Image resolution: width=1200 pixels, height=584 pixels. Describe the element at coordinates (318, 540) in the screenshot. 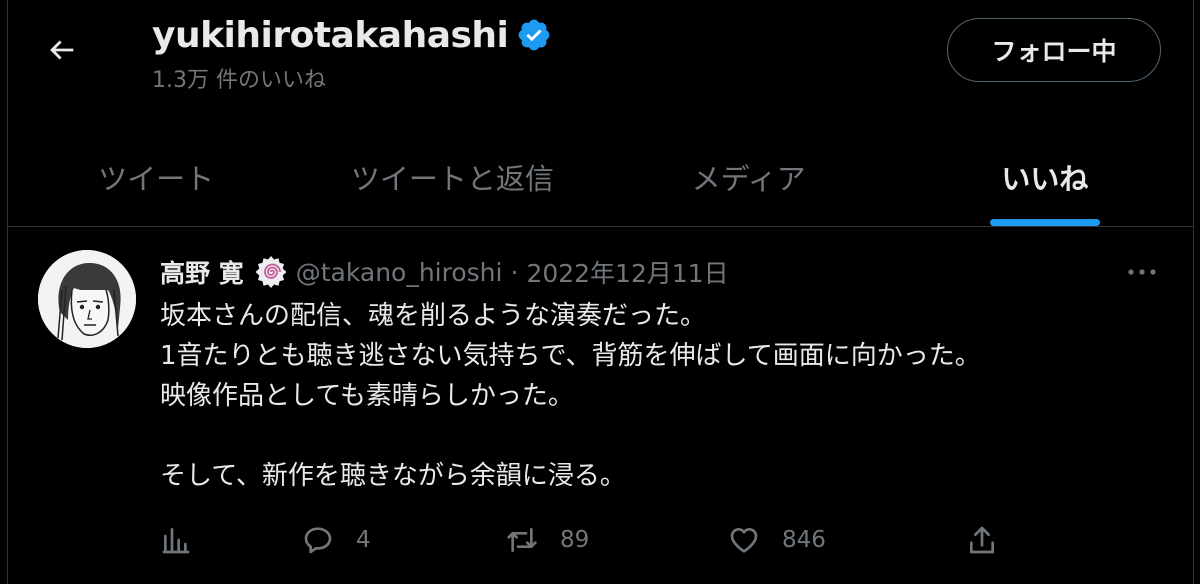

I see `reply-icon` at that location.